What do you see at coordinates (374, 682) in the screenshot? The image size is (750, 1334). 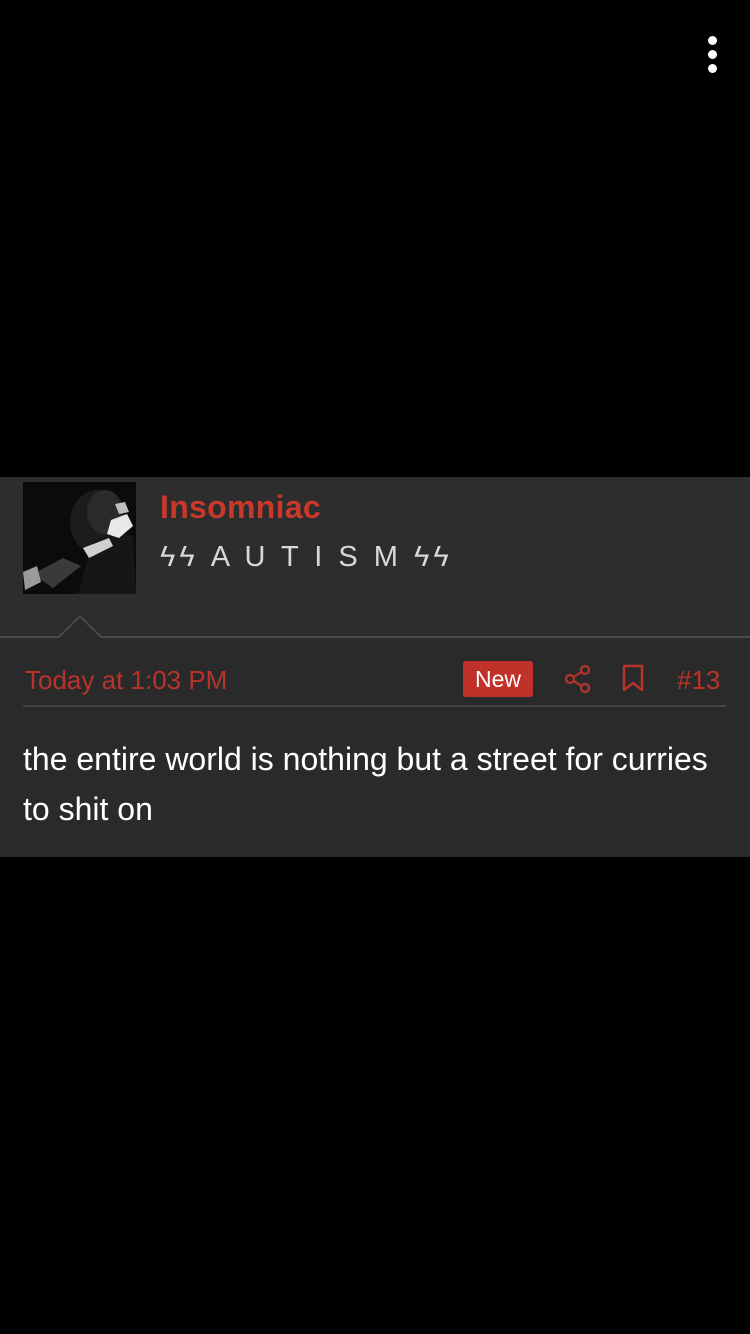 I see `post-meta-row: Today at 1:03 PM New #13` at bounding box center [374, 682].